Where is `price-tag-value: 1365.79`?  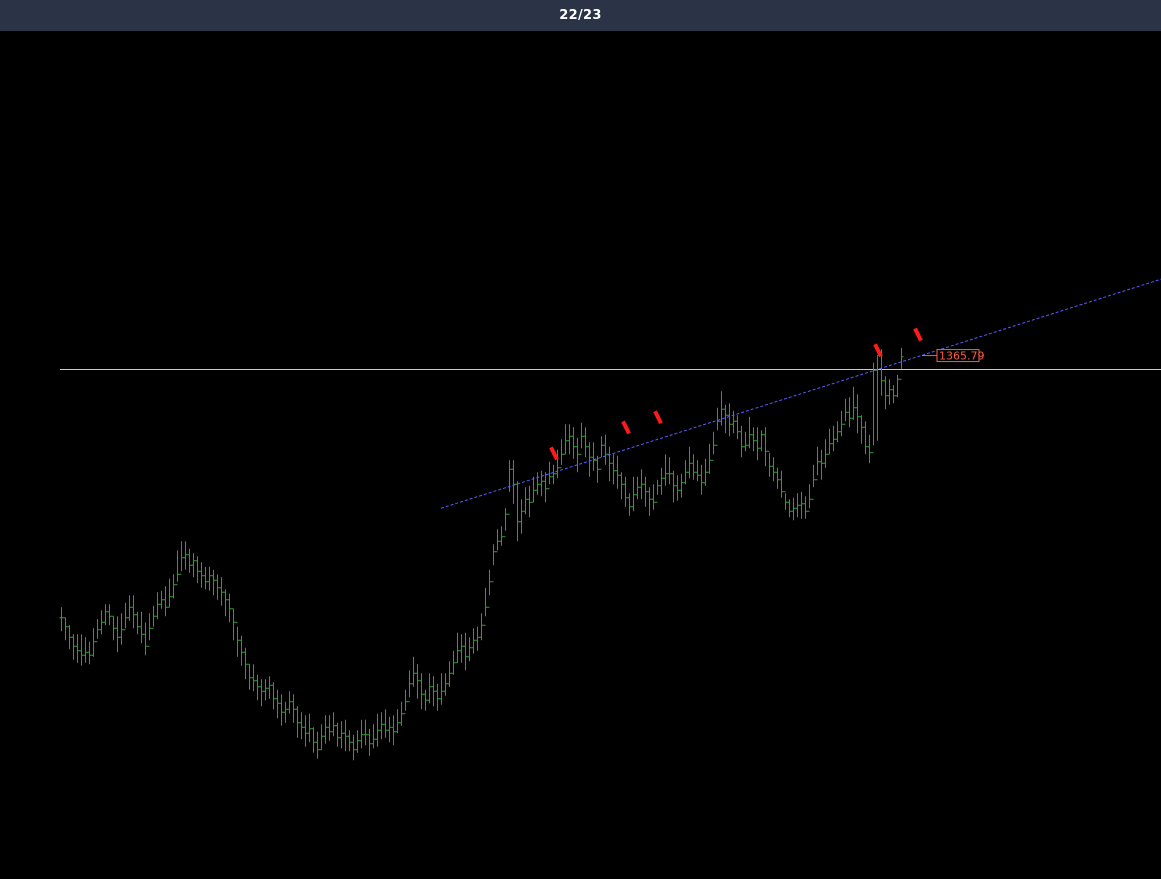
price-tag-value: 1365.79 is located at coordinates (962, 356).